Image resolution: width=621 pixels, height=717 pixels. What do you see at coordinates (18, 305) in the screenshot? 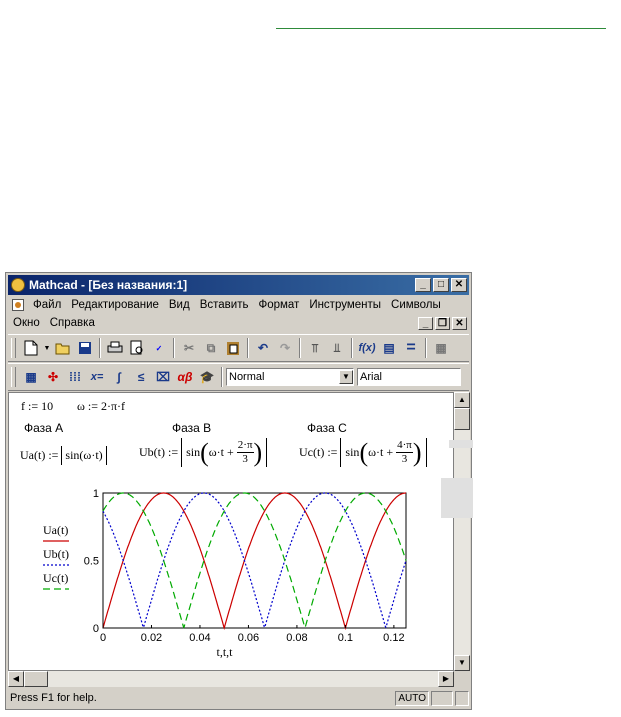
I see `document-icon` at bounding box center [18, 305].